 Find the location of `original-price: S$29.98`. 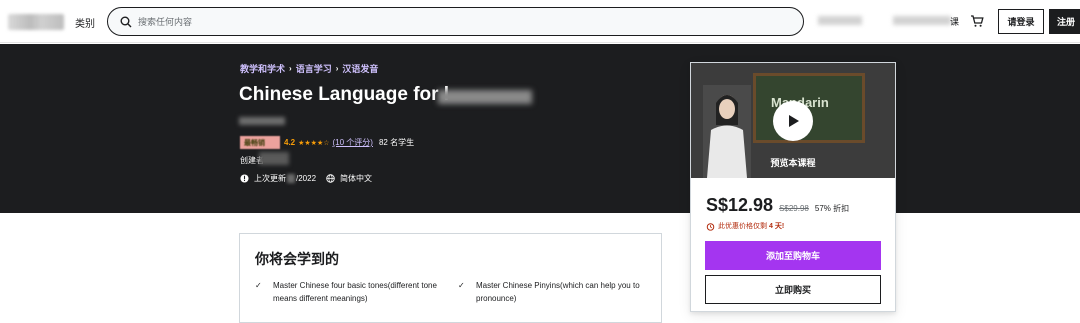

original-price: S$29.98 is located at coordinates (794, 208).